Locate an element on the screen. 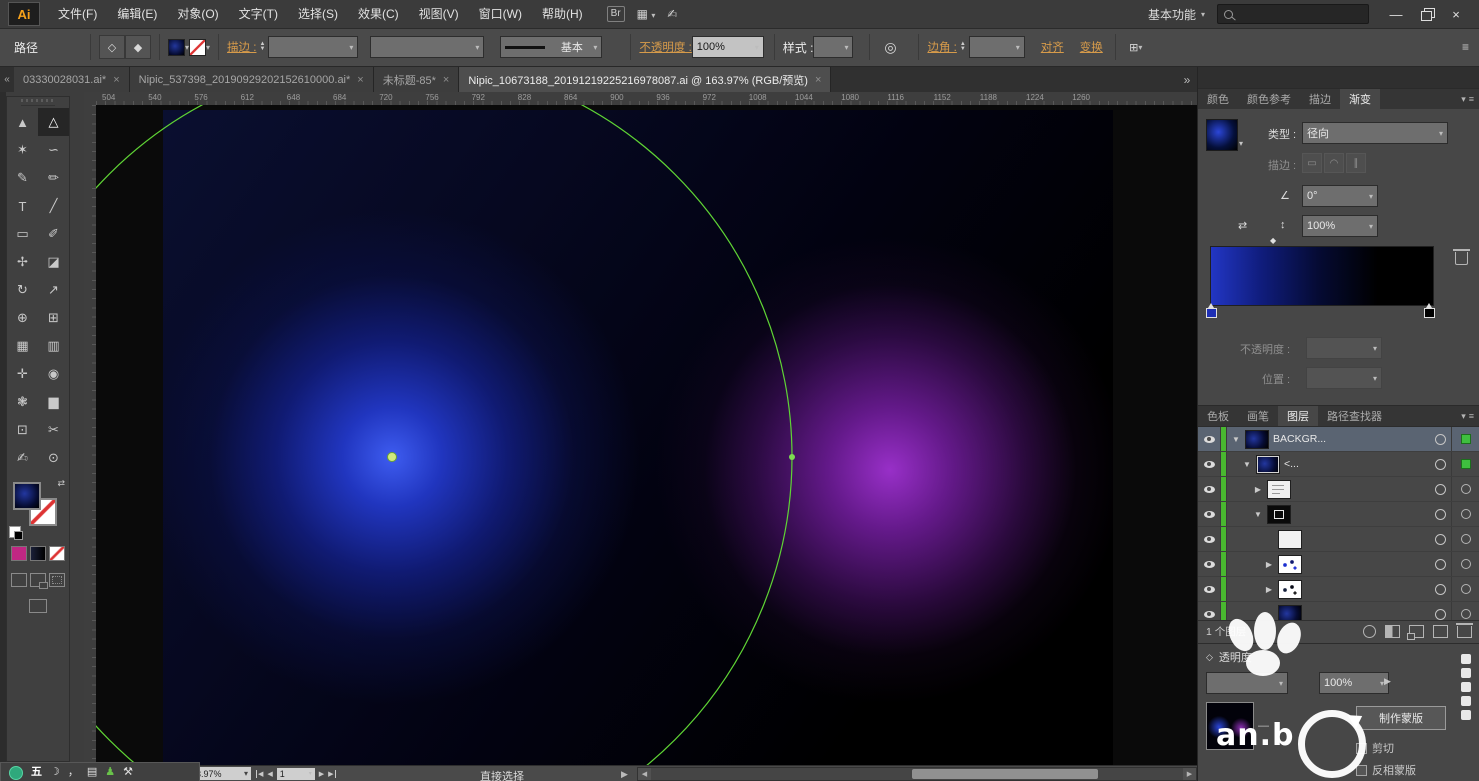 The image size is (1479, 781). document-tab: 未标题-85* × is located at coordinates (416, 79).